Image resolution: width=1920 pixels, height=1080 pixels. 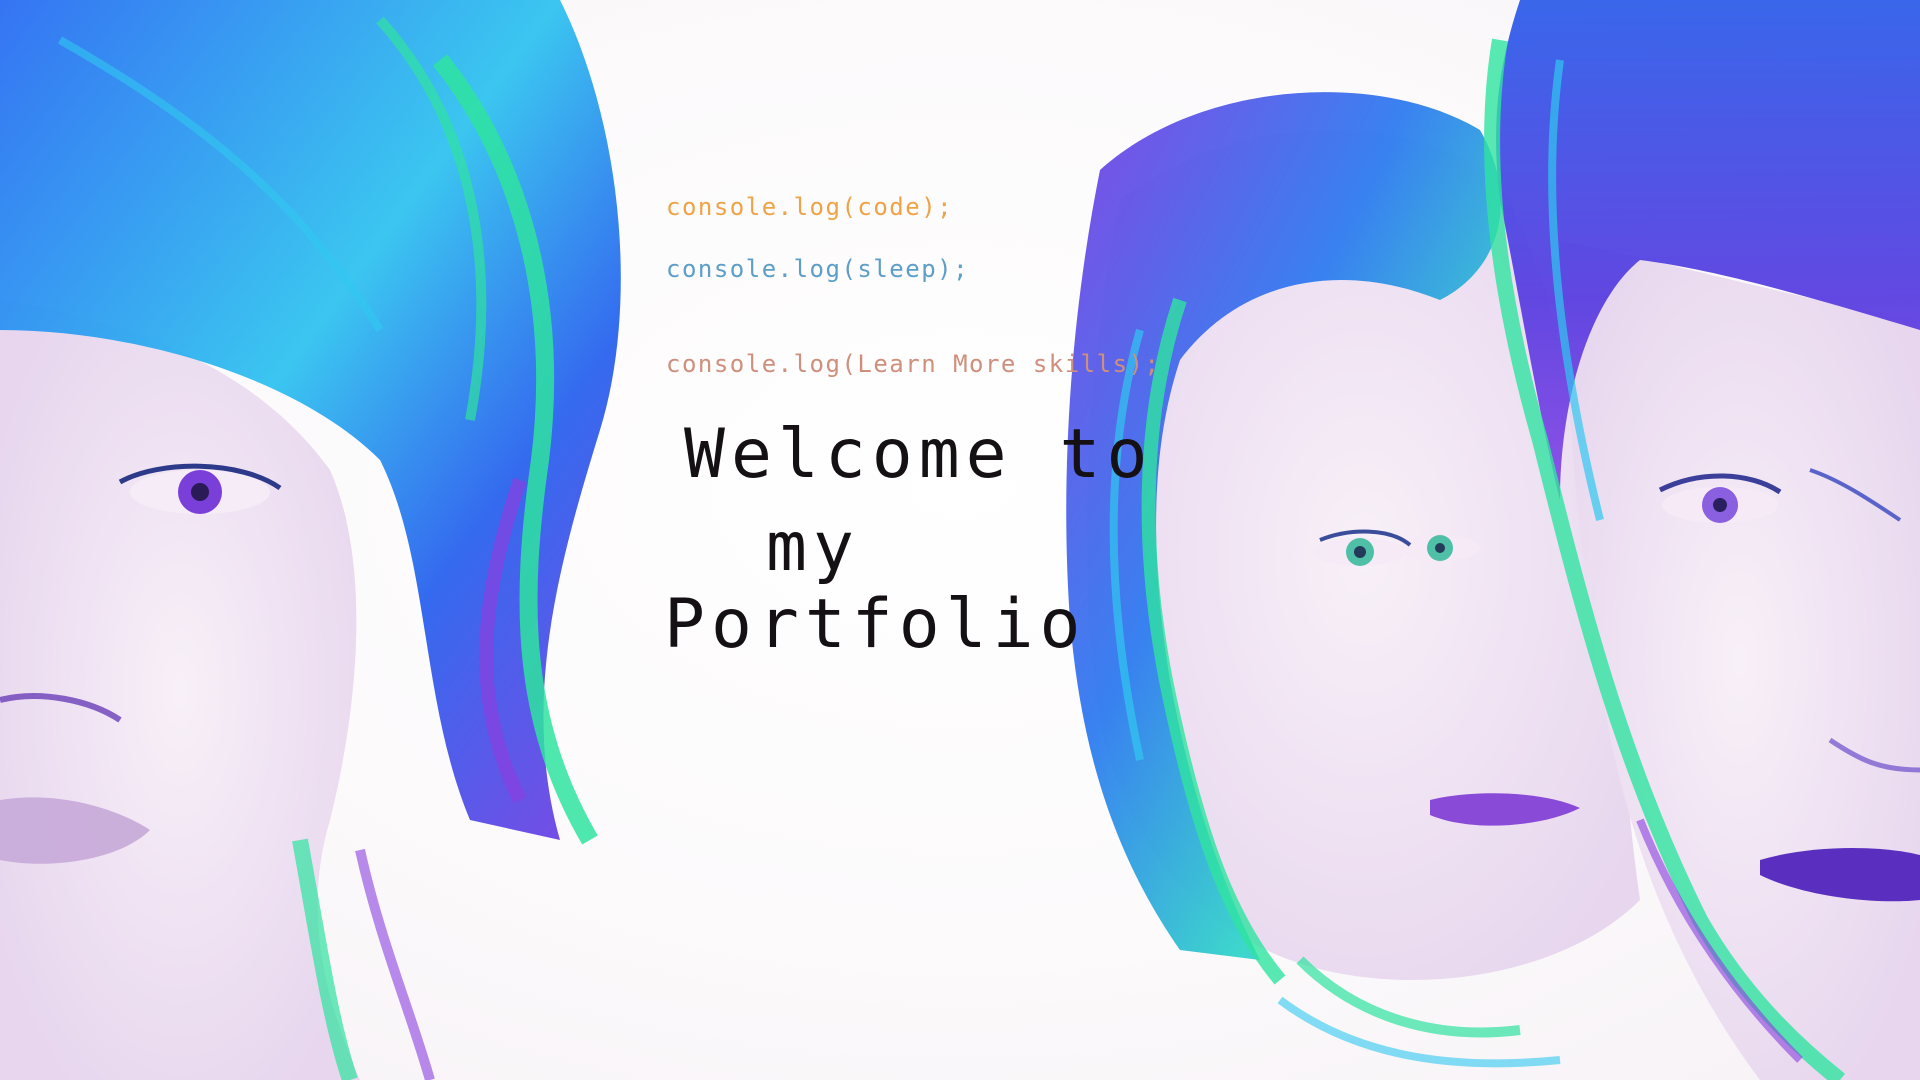 What do you see at coordinates (810, 207) in the screenshot?
I see `code-line-code: console.log(code);` at bounding box center [810, 207].